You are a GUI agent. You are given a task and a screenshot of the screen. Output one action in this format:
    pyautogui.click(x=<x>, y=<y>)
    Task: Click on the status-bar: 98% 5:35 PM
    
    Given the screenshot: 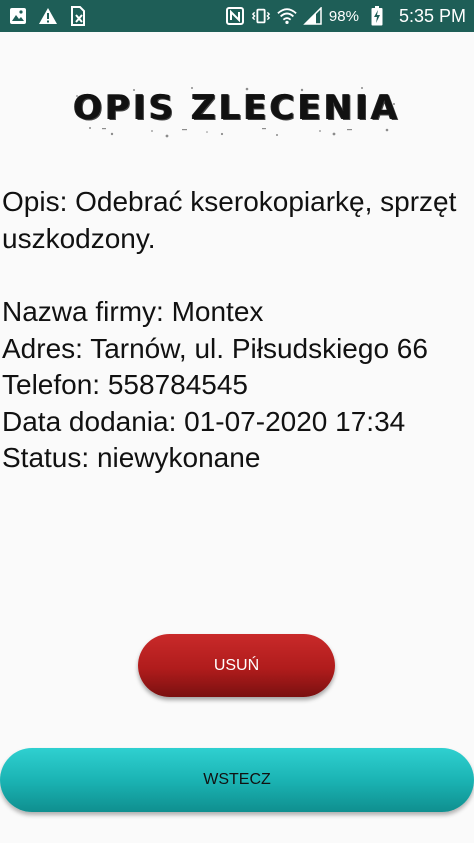 What is the action you would take?
    pyautogui.click(x=237, y=16)
    